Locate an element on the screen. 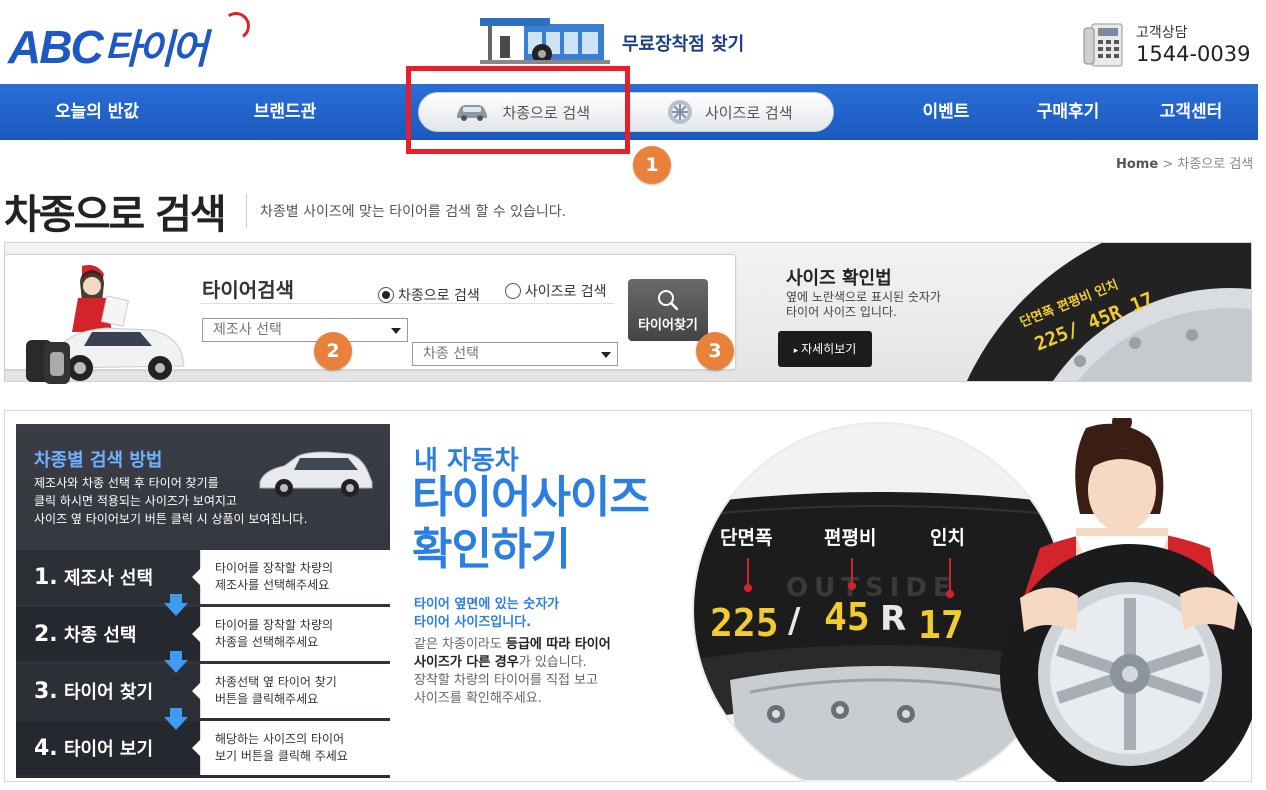 This screenshot has height=790, width=1266. nav-item-event: 이벤트 is located at coordinates (946, 112).